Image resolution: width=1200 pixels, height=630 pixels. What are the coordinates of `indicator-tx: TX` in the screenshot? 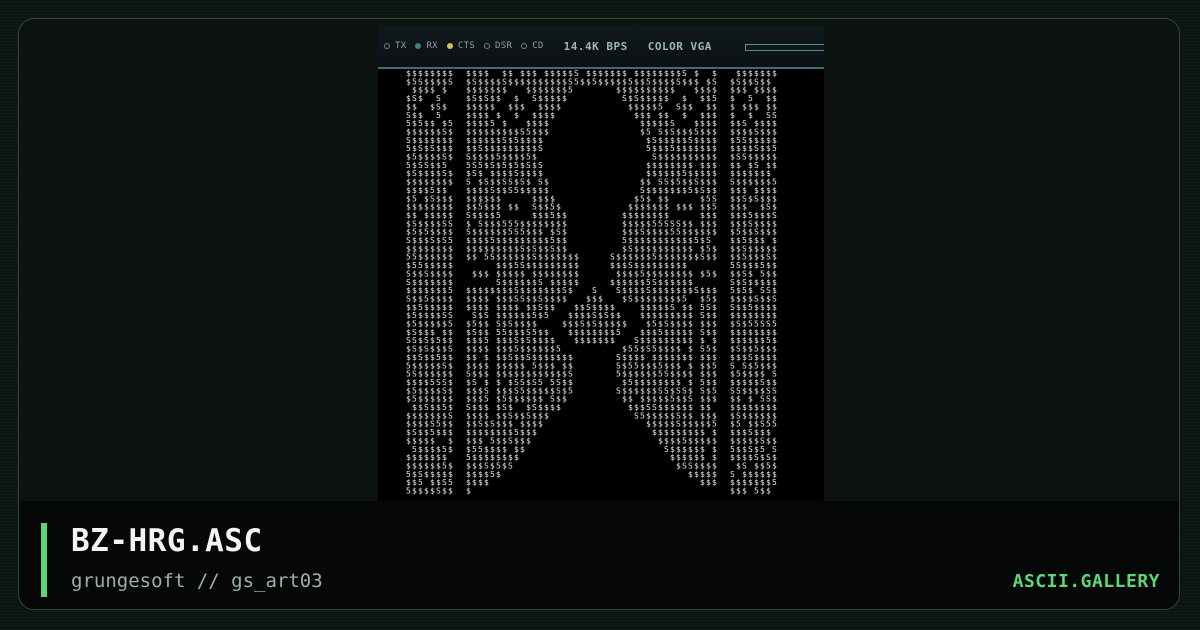 It's located at (395, 46).